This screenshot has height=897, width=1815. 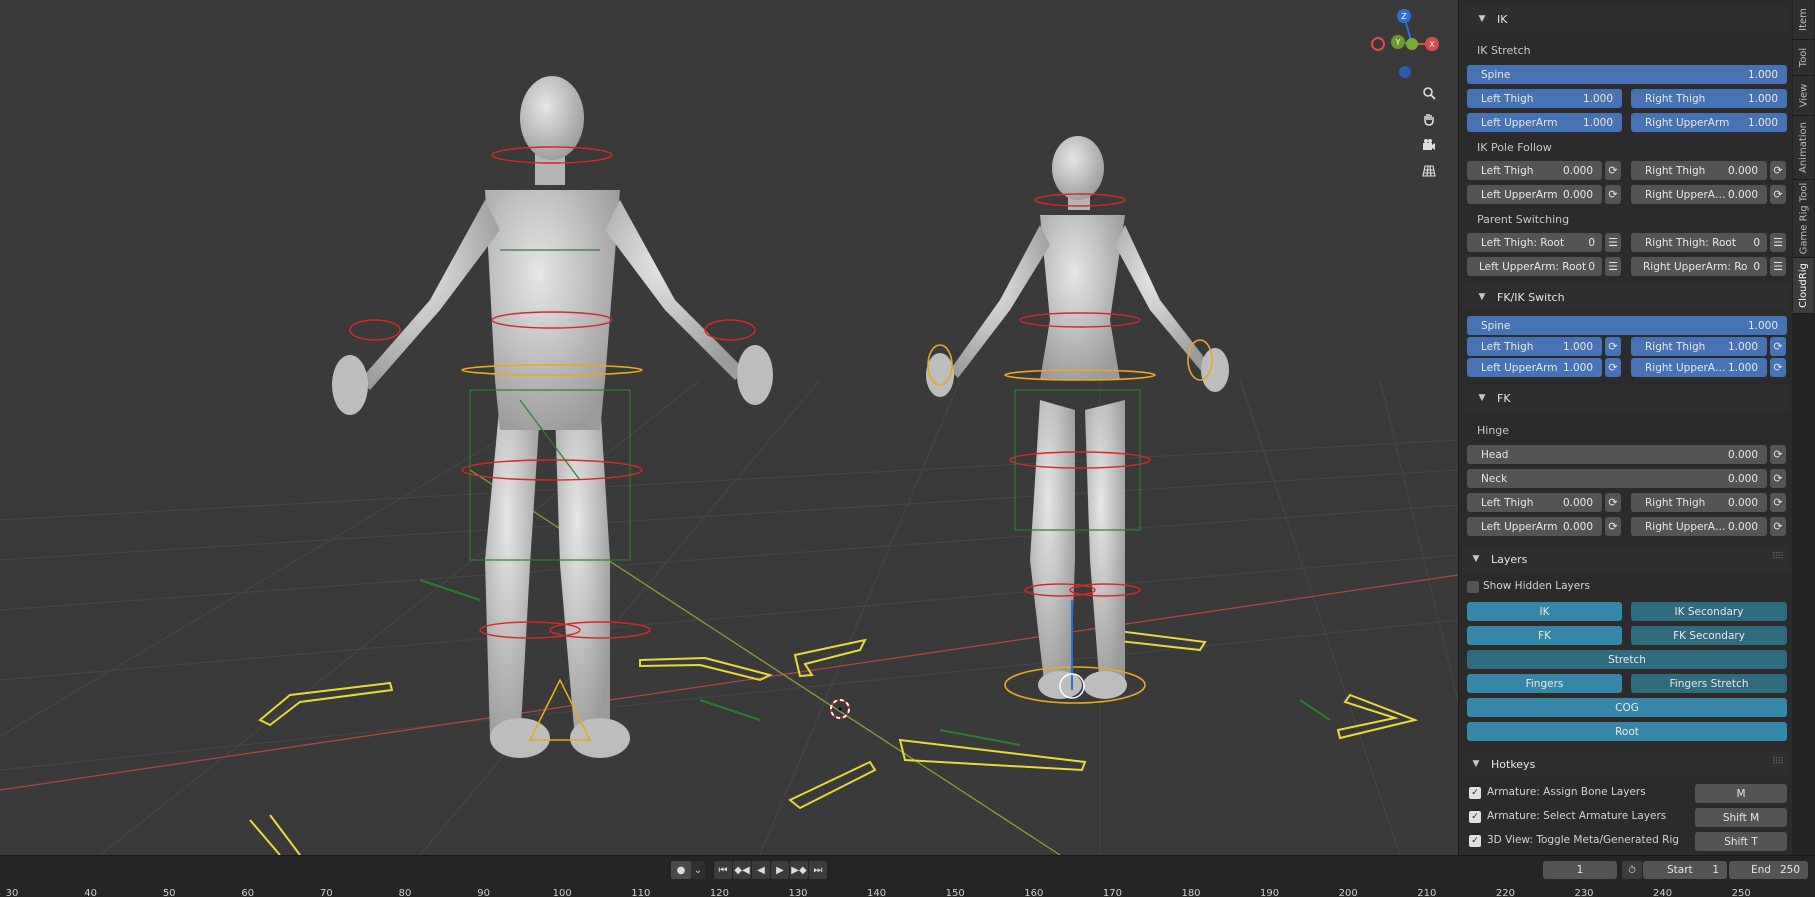 I want to click on ik-pole-right-thigh-slider: Right Thigh 0.000, so click(x=1699, y=170).